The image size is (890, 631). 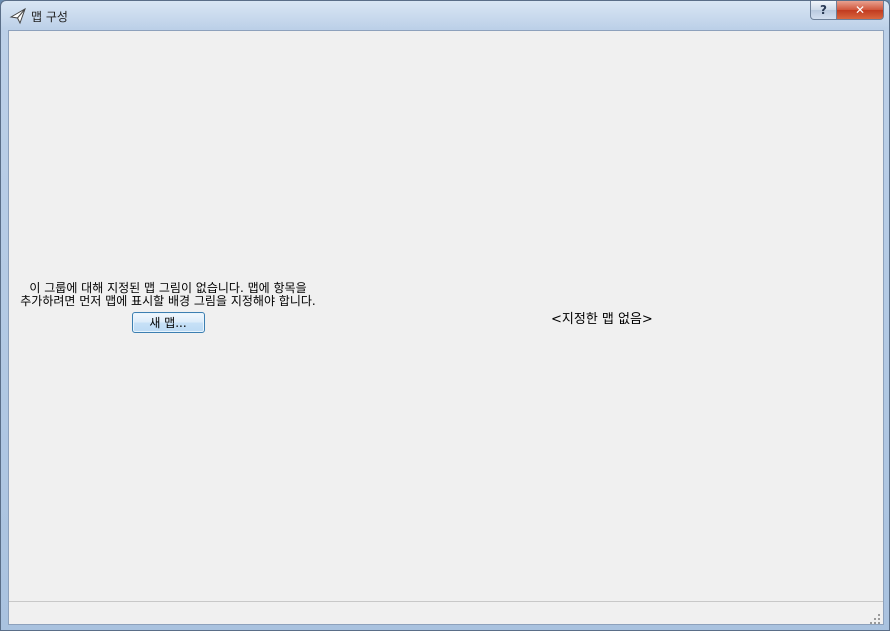 What do you see at coordinates (823, 10) in the screenshot?
I see `help-button: ?` at bounding box center [823, 10].